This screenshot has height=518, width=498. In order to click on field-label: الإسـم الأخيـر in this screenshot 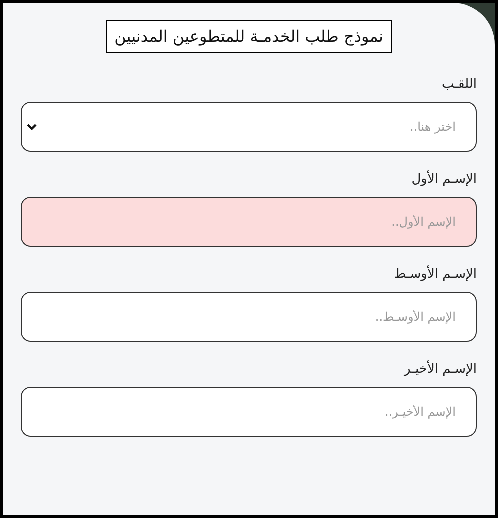, I will do `click(440, 369)`.